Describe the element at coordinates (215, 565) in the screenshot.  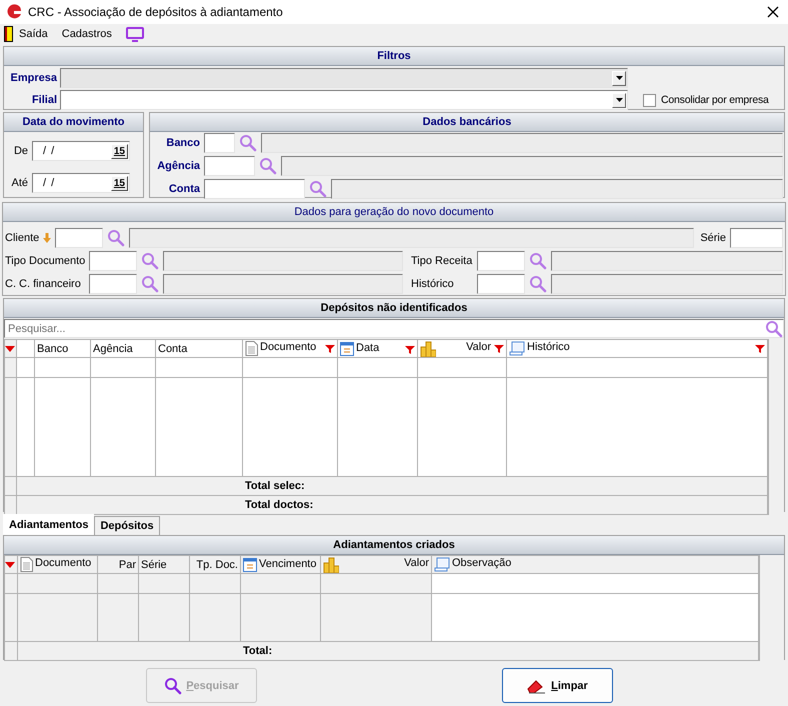
I see `column-header: Tp. Doc.` at that location.